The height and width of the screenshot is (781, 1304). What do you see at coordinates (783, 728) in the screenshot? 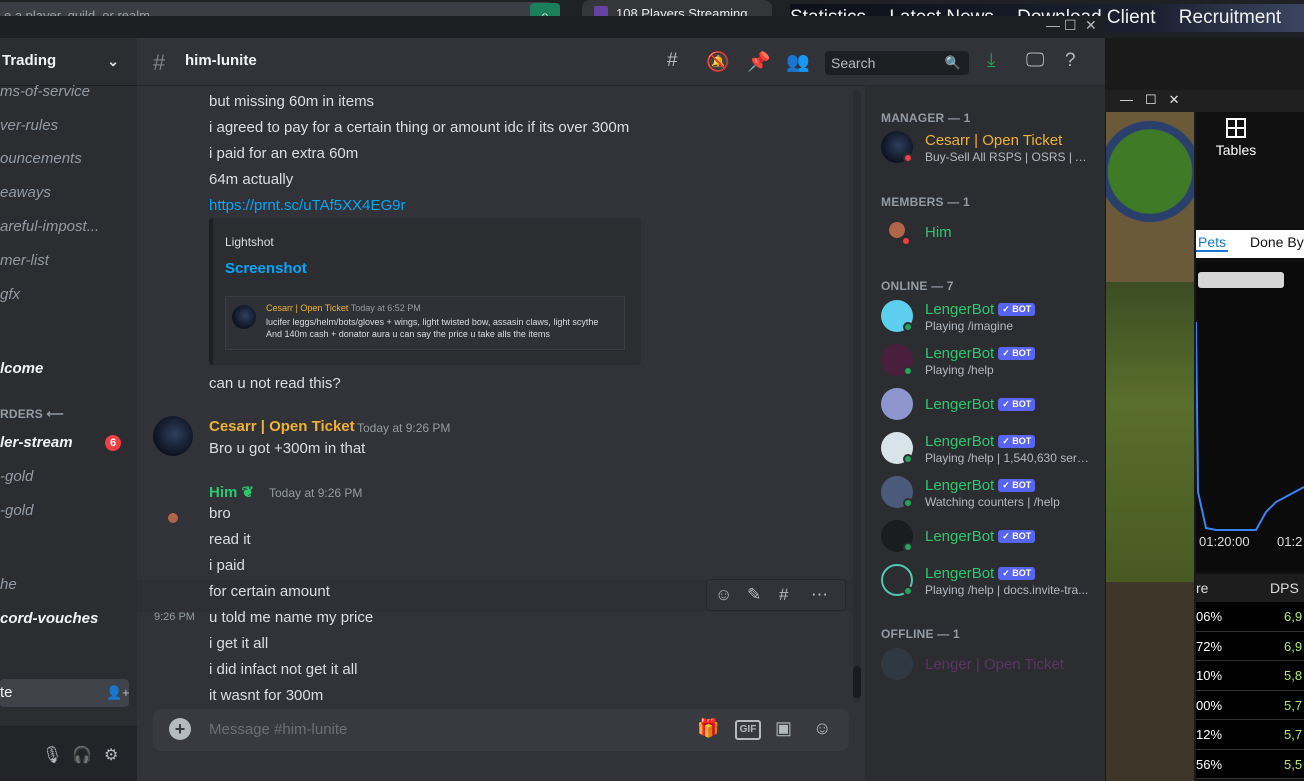
I see `sticker-icon: ▣` at bounding box center [783, 728].